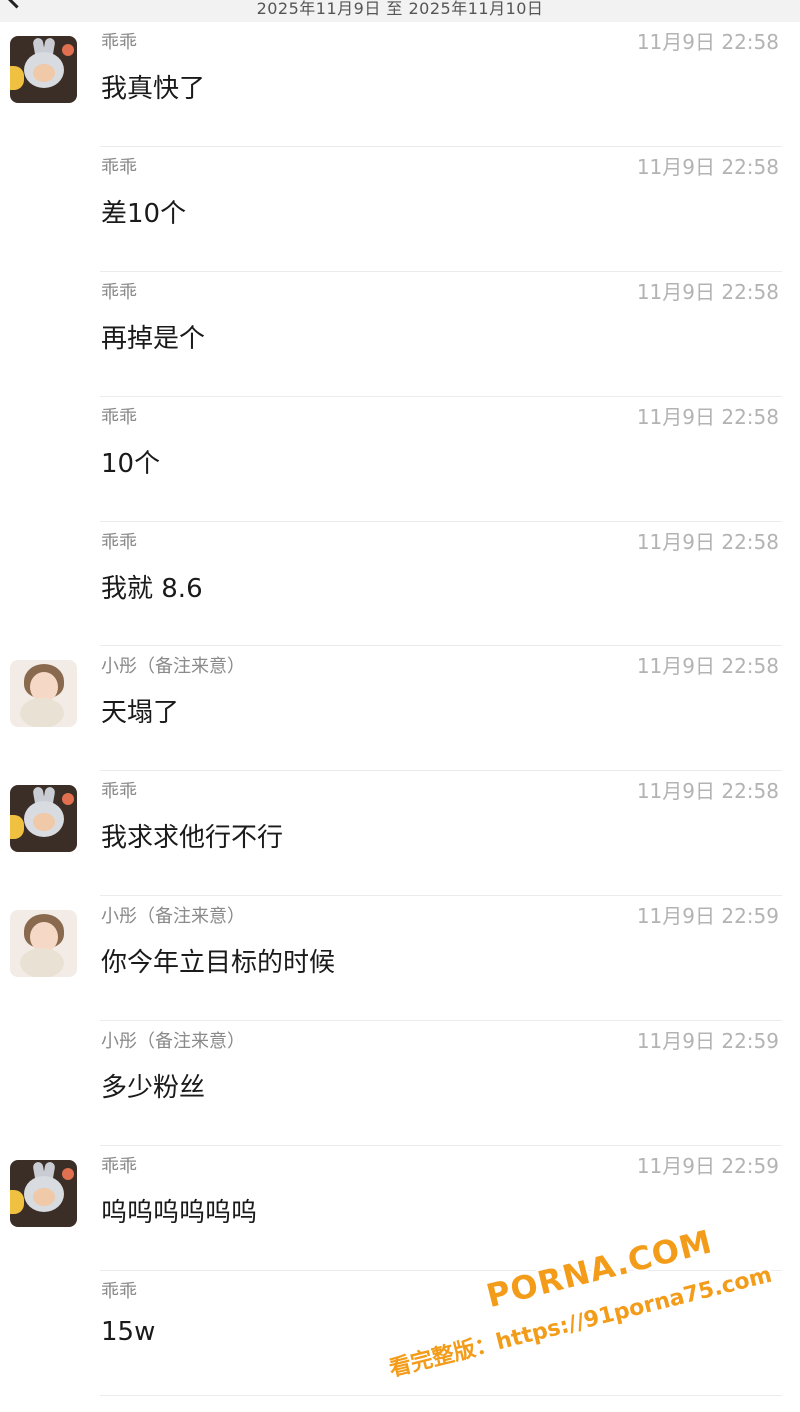 Image resolution: width=800 pixels, height=1412 pixels. What do you see at coordinates (400, 334) in the screenshot?
I see `message-row: 乖乖 11月9日 22:58 再掉是个` at bounding box center [400, 334].